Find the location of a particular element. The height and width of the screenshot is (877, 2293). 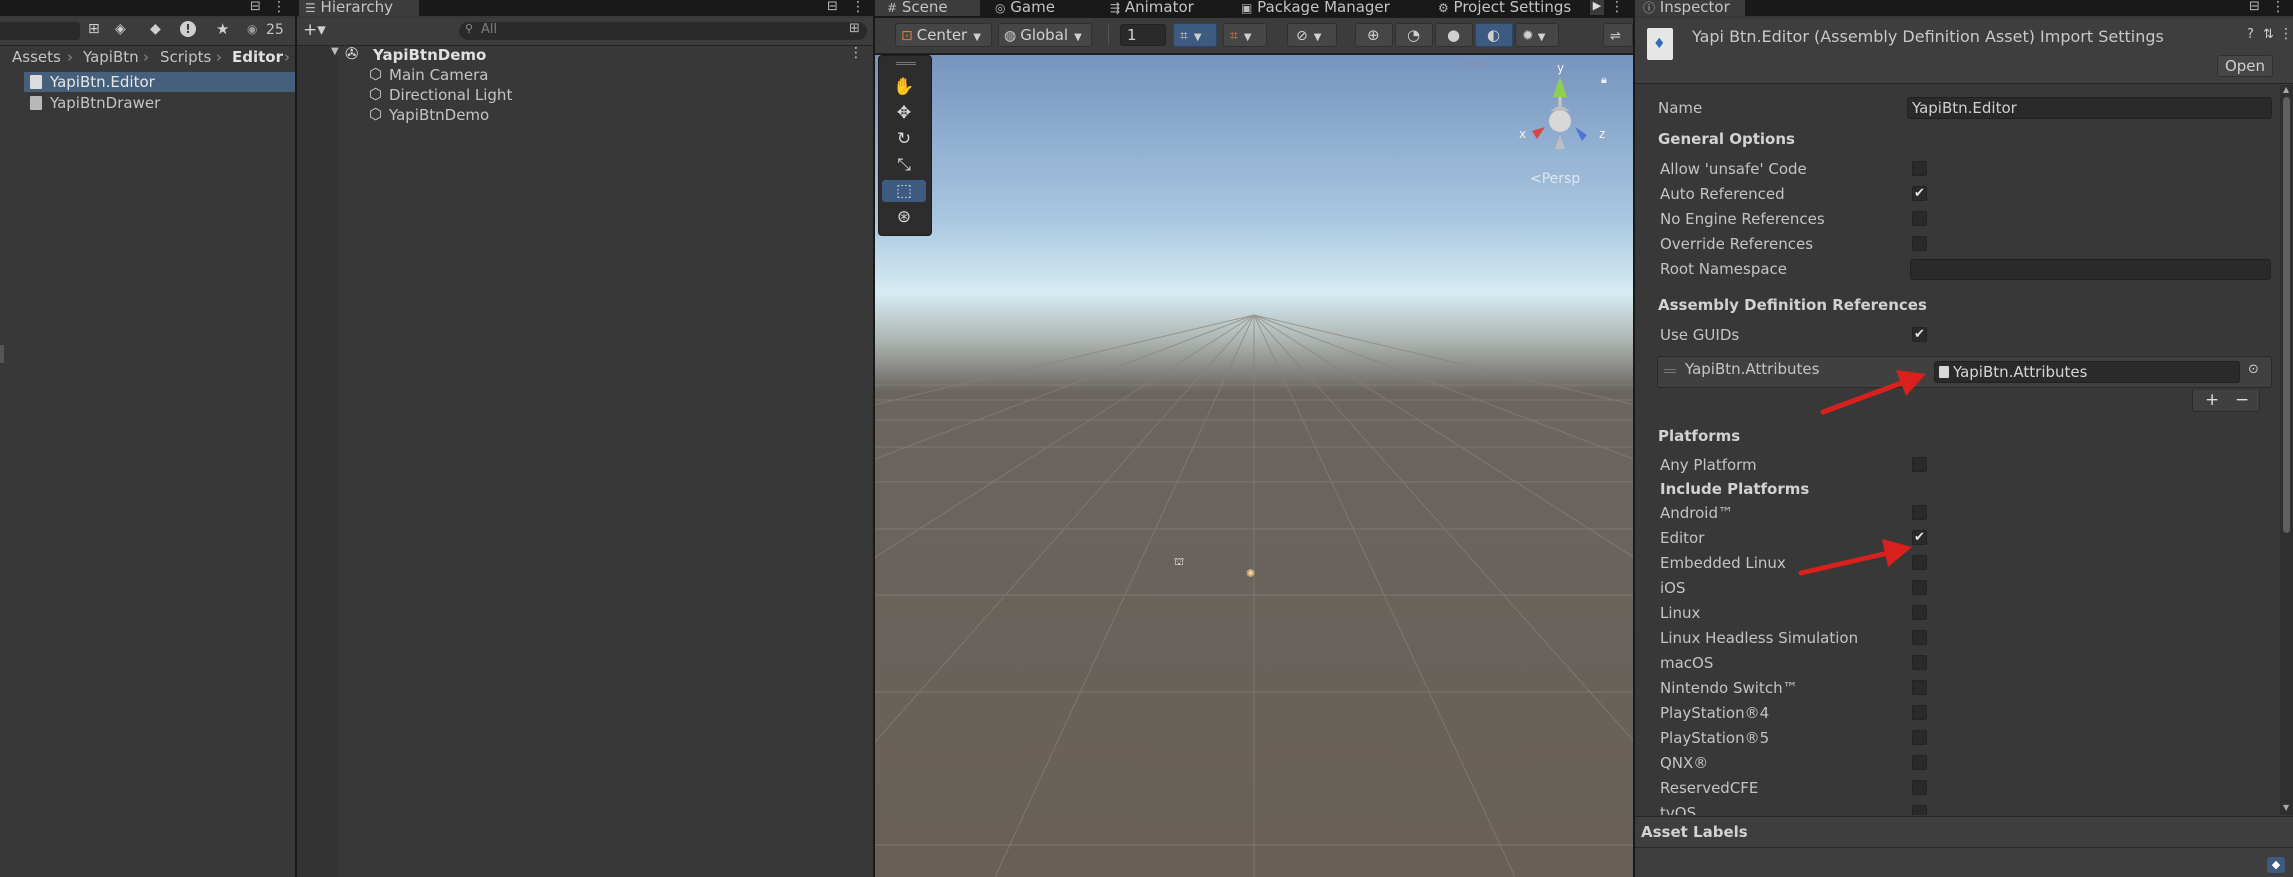

tab-animator: ⇶ Animator is located at coordinates (1165, 8).